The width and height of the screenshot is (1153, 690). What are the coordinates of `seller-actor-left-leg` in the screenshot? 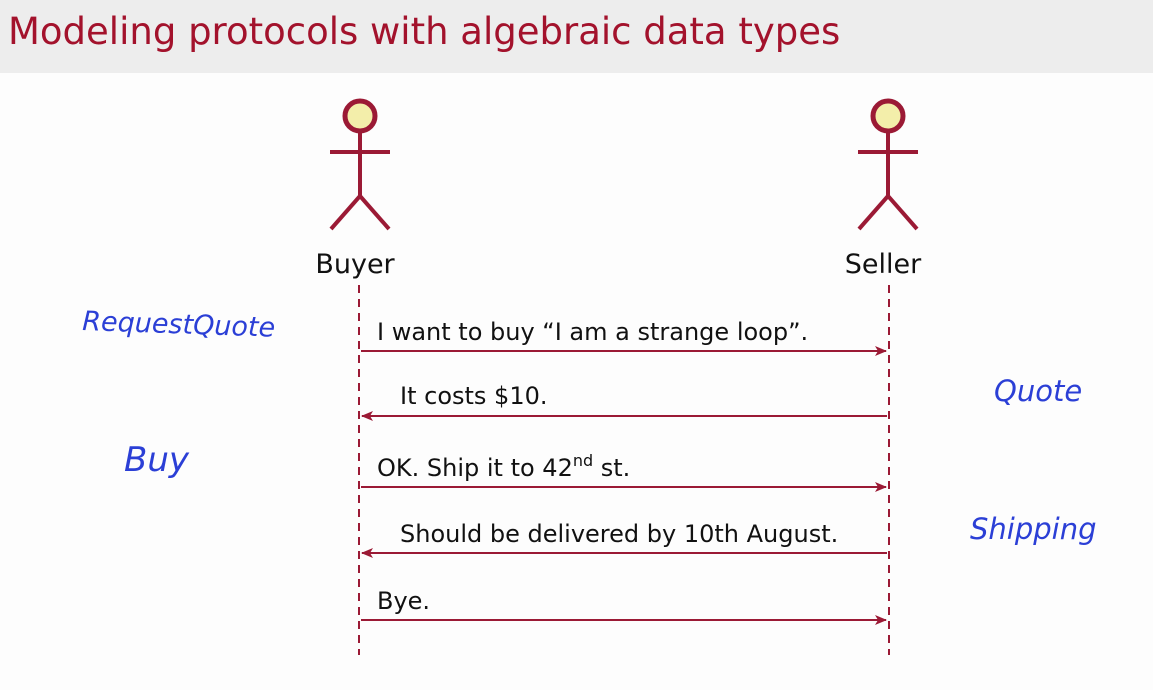 It's located at (873, 212).